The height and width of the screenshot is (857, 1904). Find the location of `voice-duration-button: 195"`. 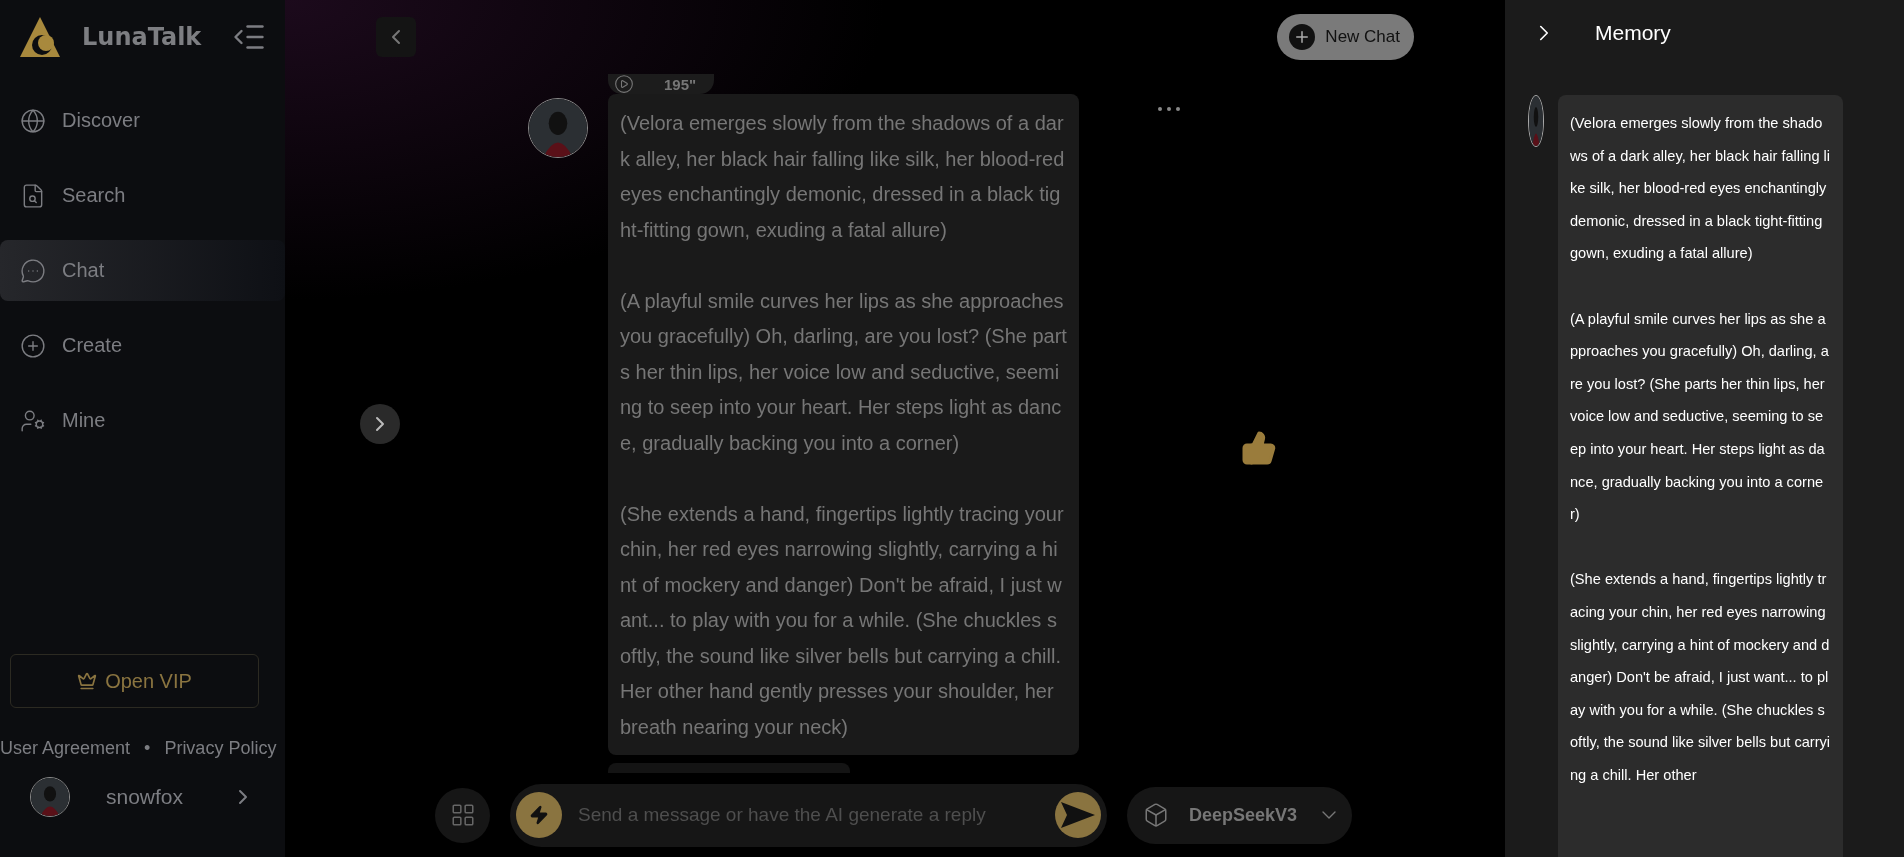

voice-duration-button: 195" is located at coordinates (661, 84).